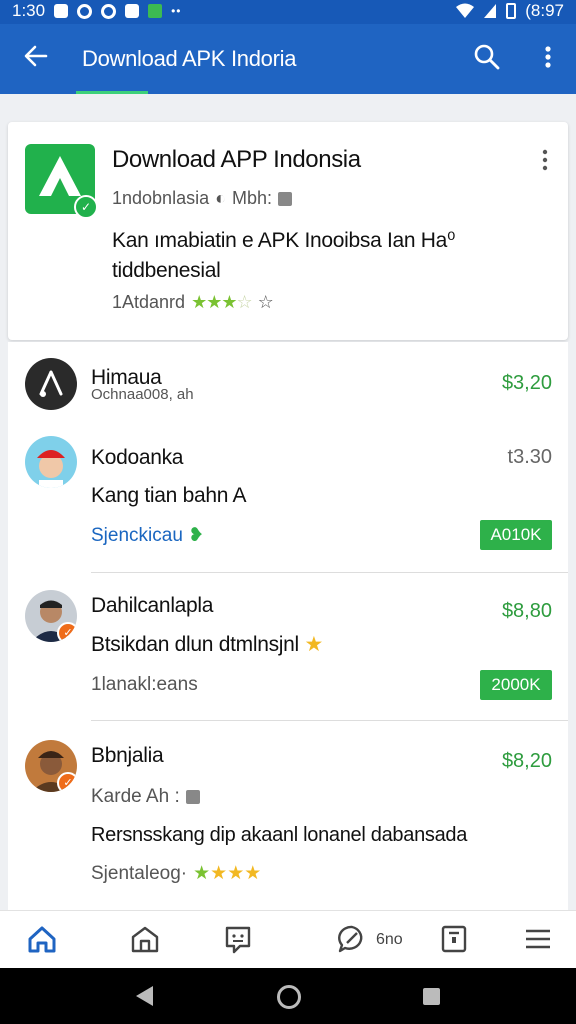  Describe the element at coordinates (544, 10) in the screenshot. I see `battery-text: (8:97` at that location.